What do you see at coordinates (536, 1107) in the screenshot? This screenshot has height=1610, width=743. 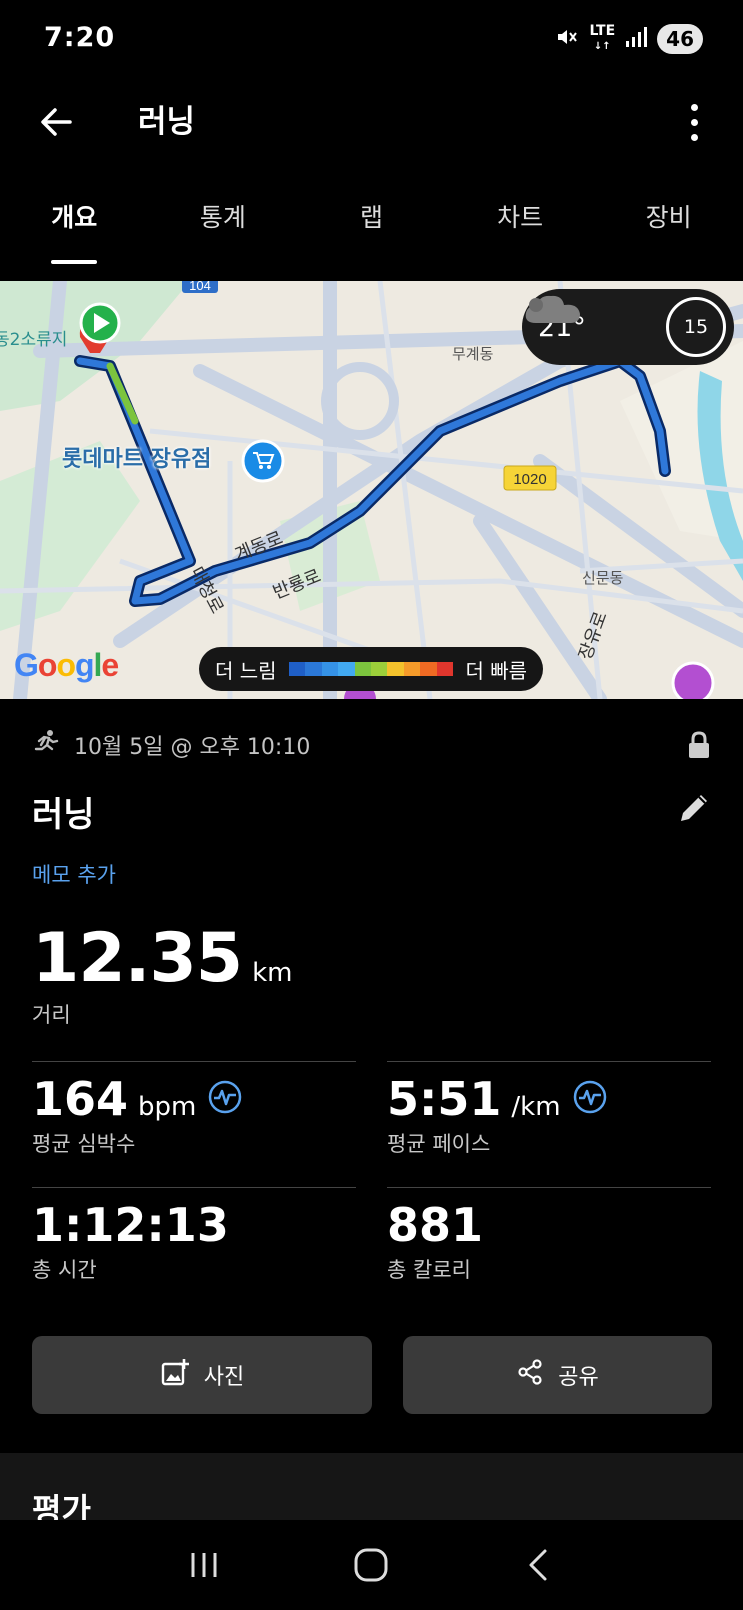 I see `stat-unit: /km` at bounding box center [536, 1107].